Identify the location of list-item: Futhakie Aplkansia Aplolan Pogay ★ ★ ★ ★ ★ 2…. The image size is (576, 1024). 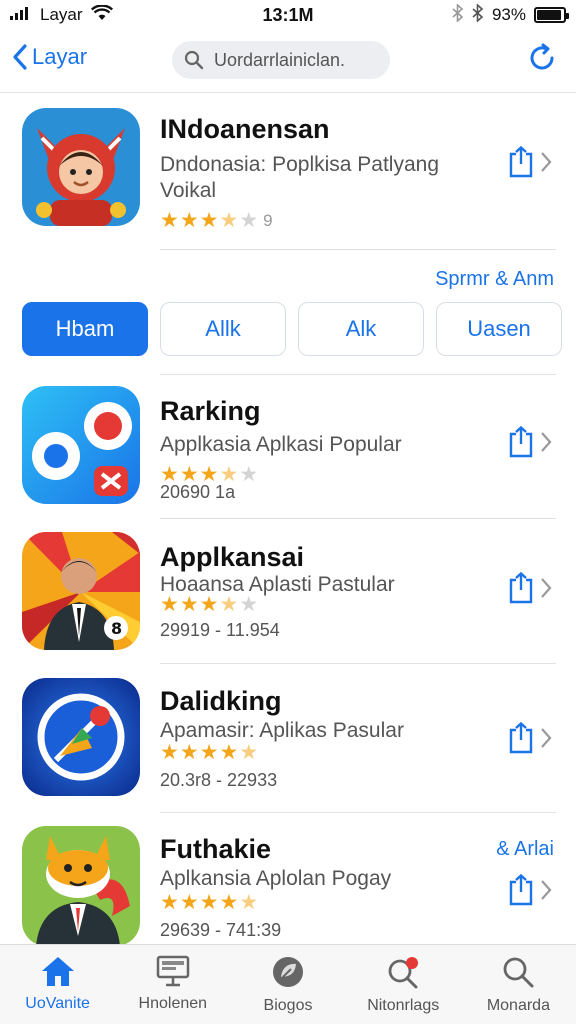
(288, 886).